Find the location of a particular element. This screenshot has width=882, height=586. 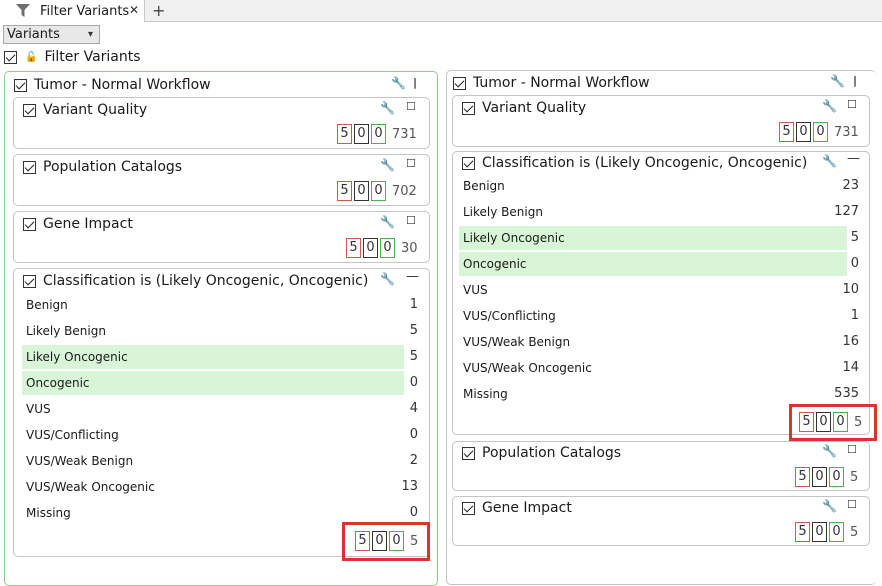

right-variant-quality-panel: Variant Quality 🔧 ☐ 5 0 0 731 is located at coordinates (661, 121).